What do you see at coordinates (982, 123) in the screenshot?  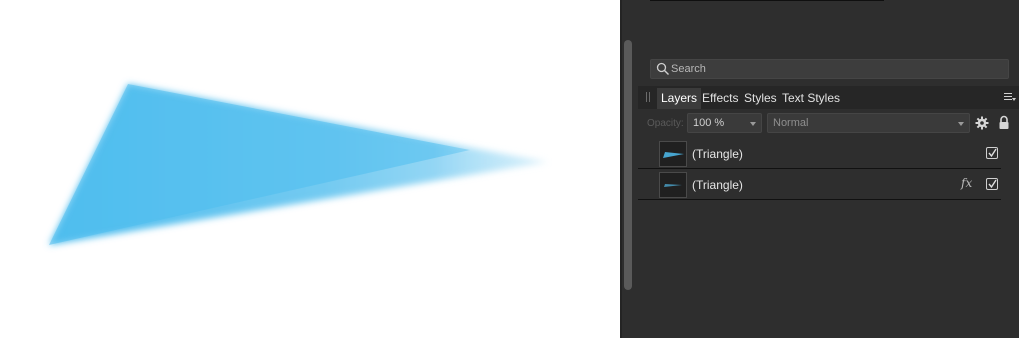 I see `gear-icon` at bounding box center [982, 123].